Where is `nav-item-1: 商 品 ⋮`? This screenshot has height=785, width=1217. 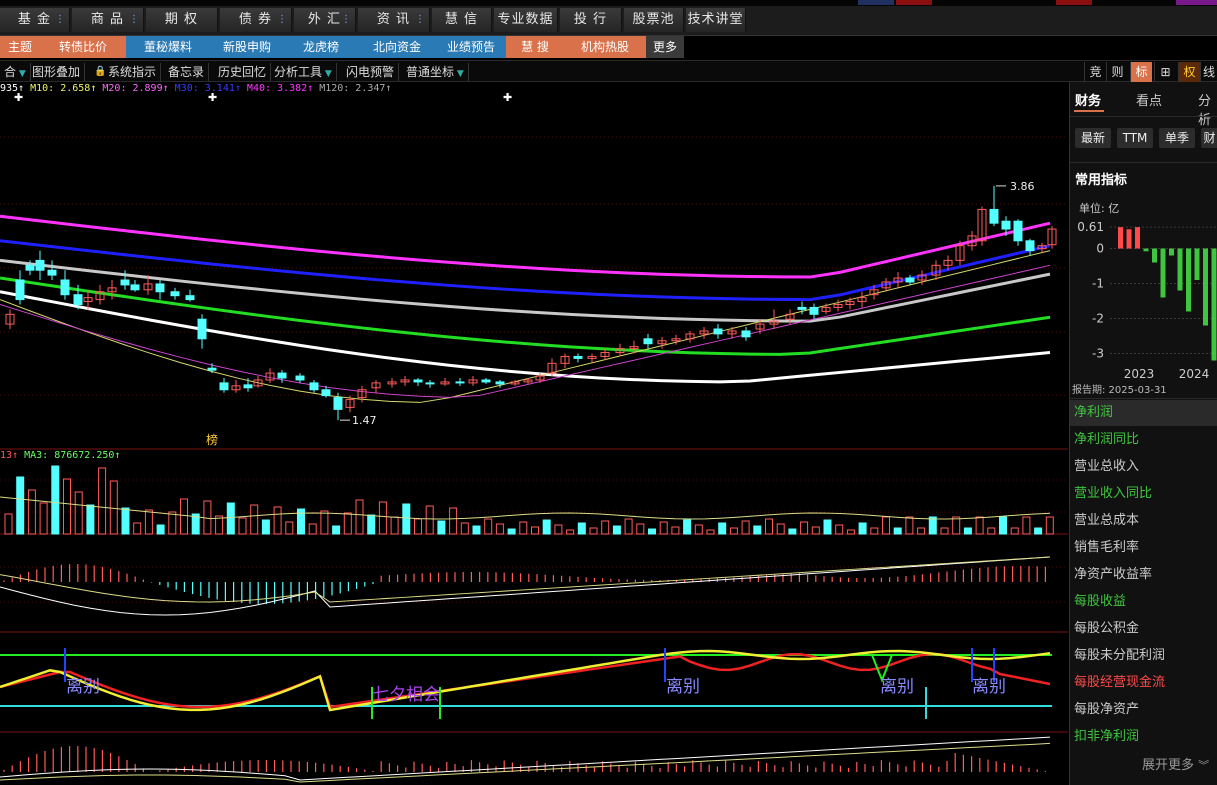
nav-item-1: 商 品 ⋮ is located at coordinates (108, 20).